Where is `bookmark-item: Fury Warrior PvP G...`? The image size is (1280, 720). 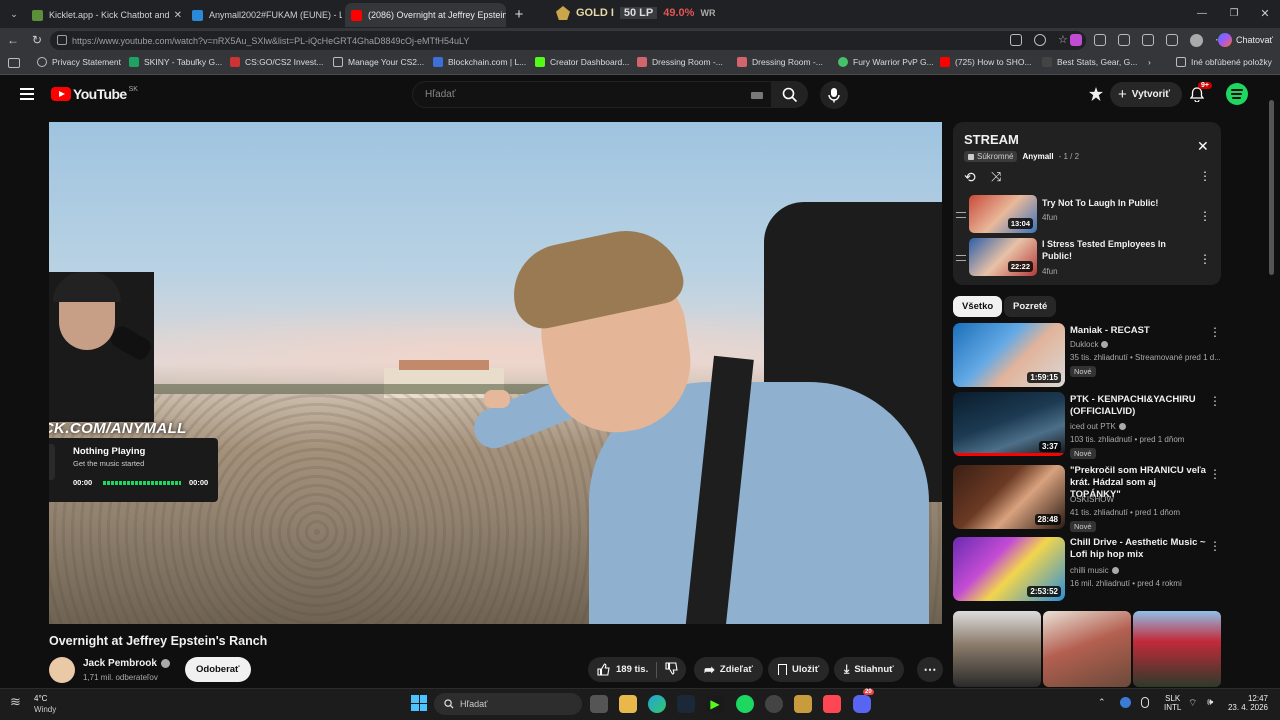 bookmark-item: Fury Warrior PvP G... is located at coordinates (886, 62).